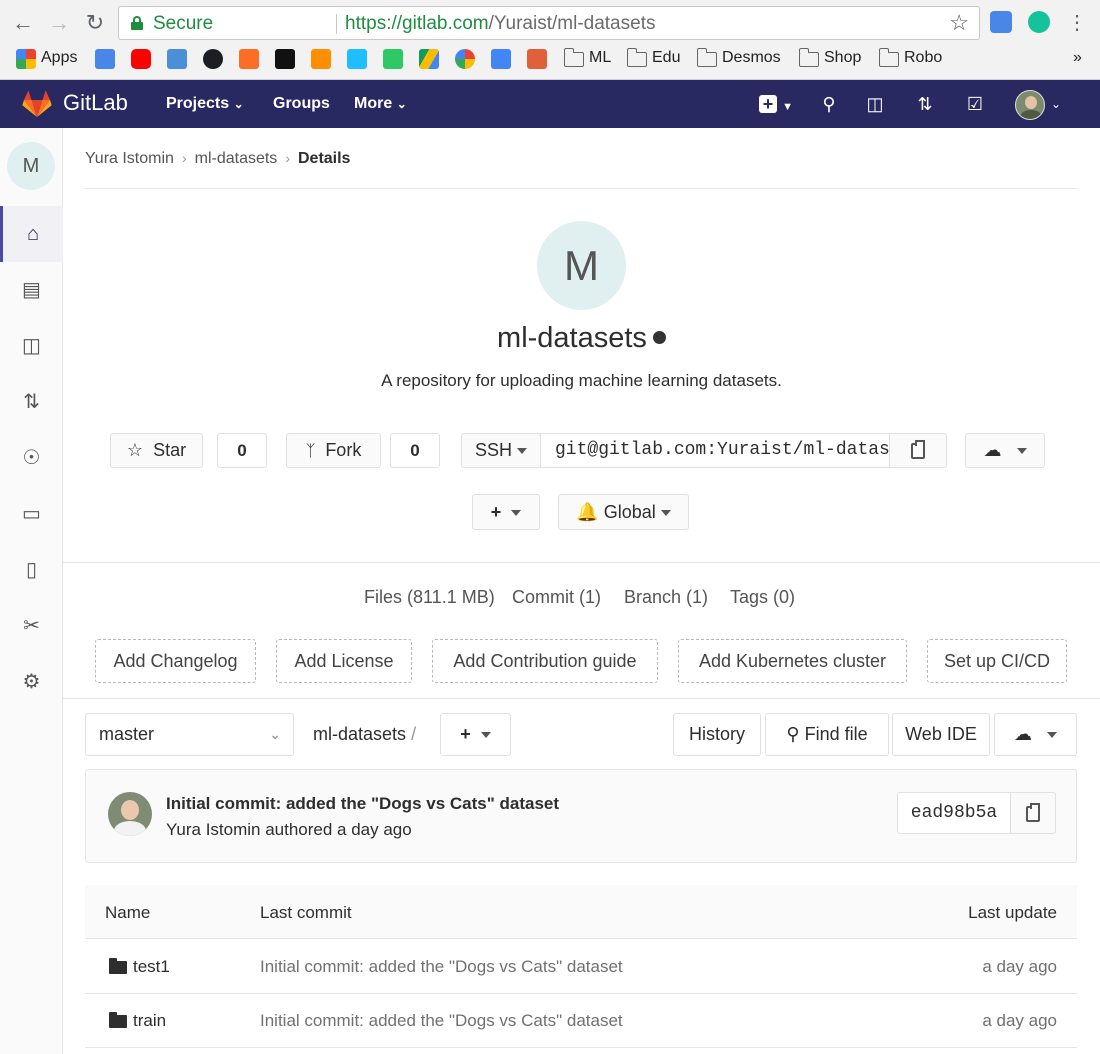  Describe the element at coordinates (954, 813) in the screenshot. I see `commit-sha: ead98b5a` at that location.